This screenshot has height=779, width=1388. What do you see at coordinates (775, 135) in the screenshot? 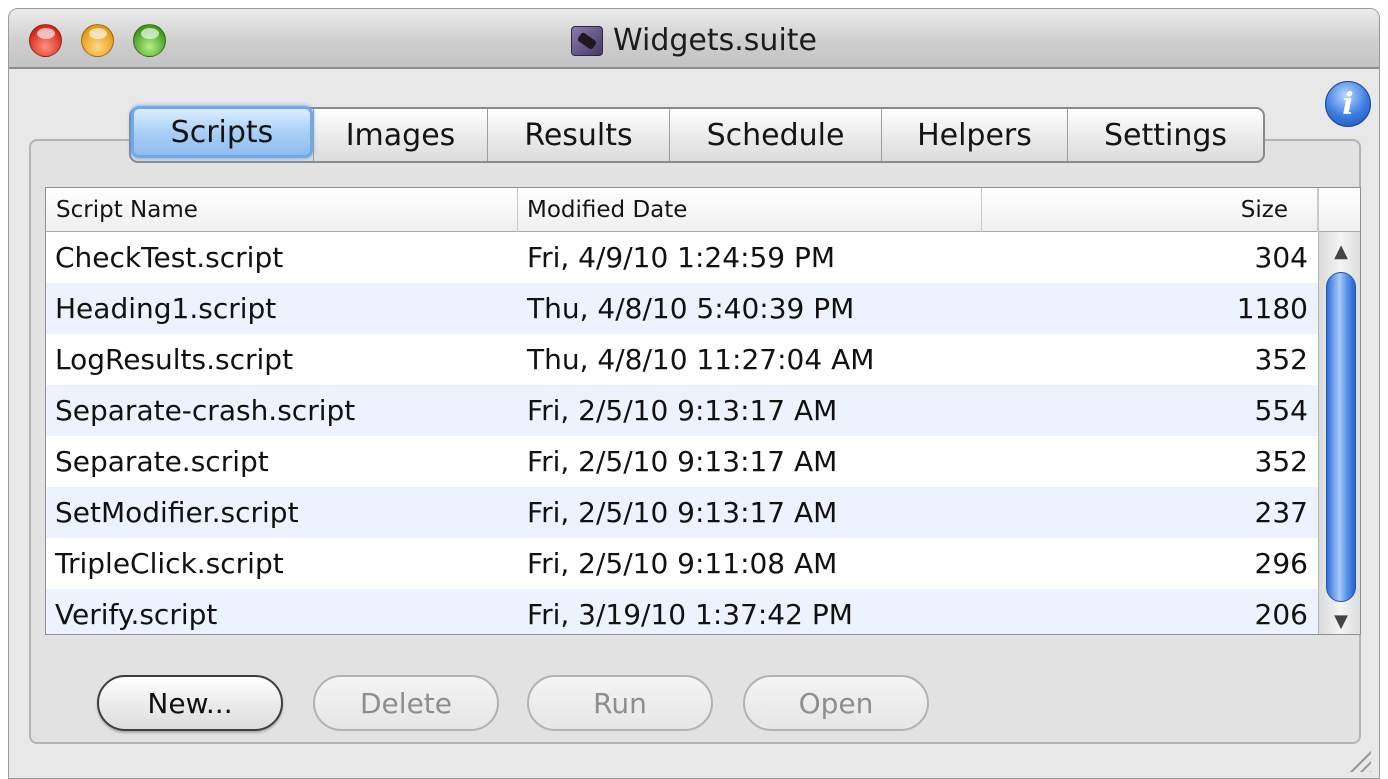
I see `tab-schedule: Schedule` at bounding box center [775, 135].